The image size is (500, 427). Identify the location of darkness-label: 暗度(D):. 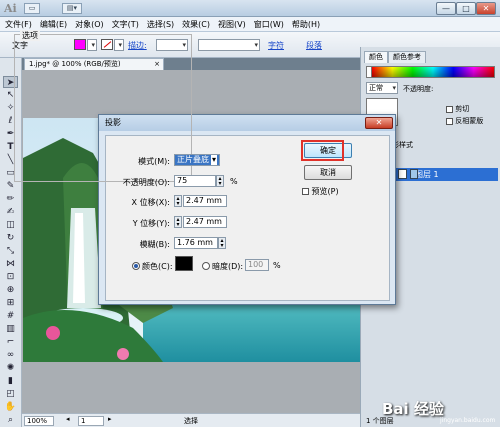
(228, 266).